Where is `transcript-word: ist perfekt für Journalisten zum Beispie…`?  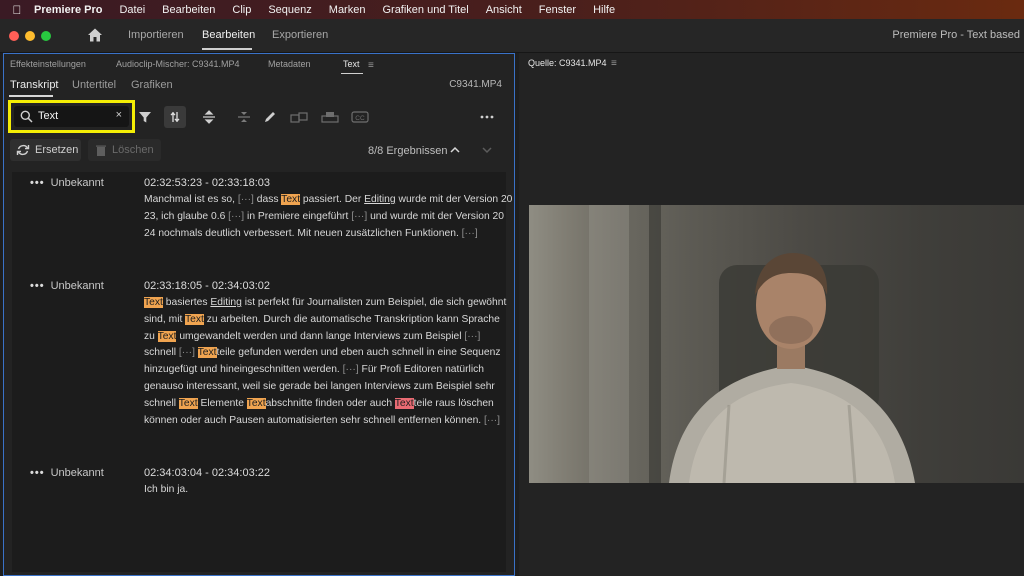 transcript-word: ist perfekt für Journalisten zum Beispie… is located at coordinates (374, 302).